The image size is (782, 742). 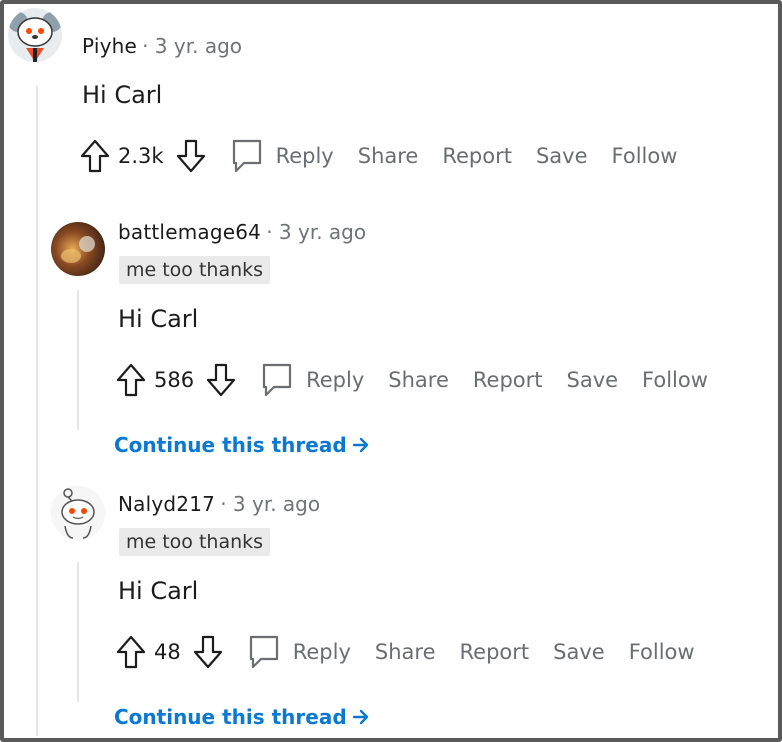 What do you see at coordinates (189, 232) in the screenshot?
I see `author-name: battlemage64` at bounding box center [189, 232].